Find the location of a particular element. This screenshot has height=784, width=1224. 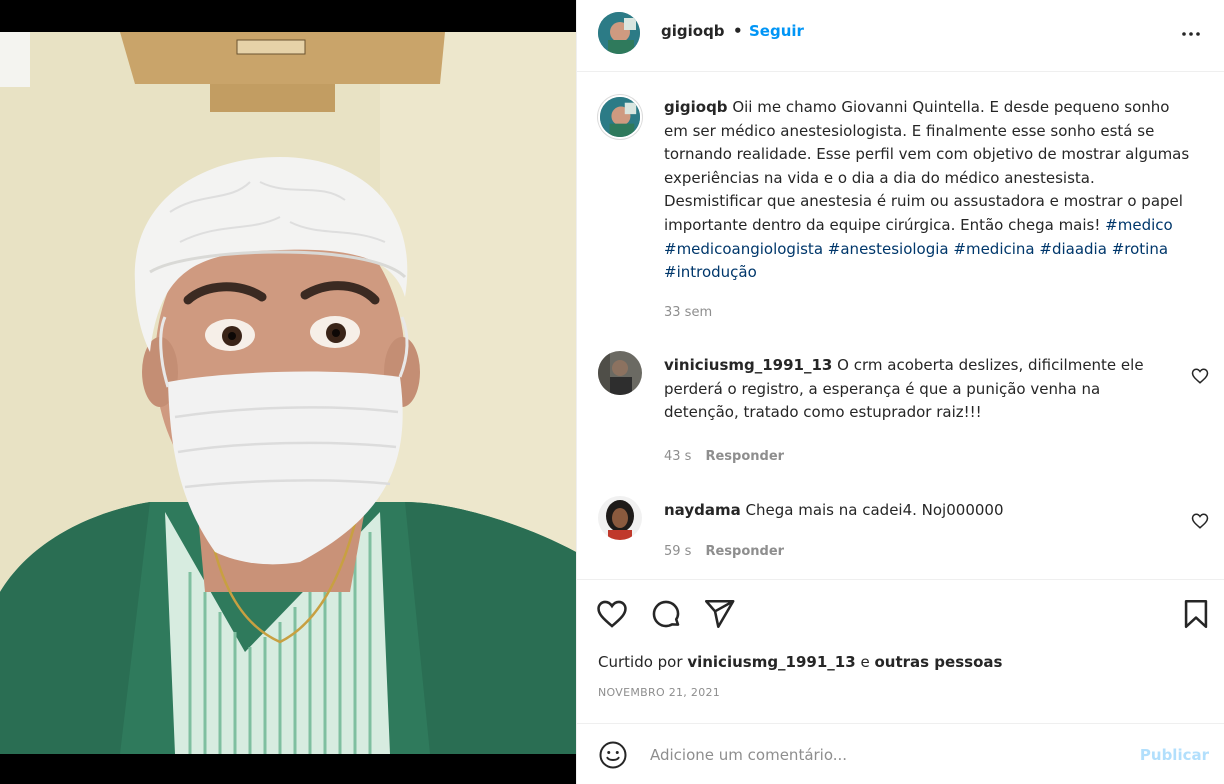

hashtag: #rotina is located at coordinates (1140, 249).